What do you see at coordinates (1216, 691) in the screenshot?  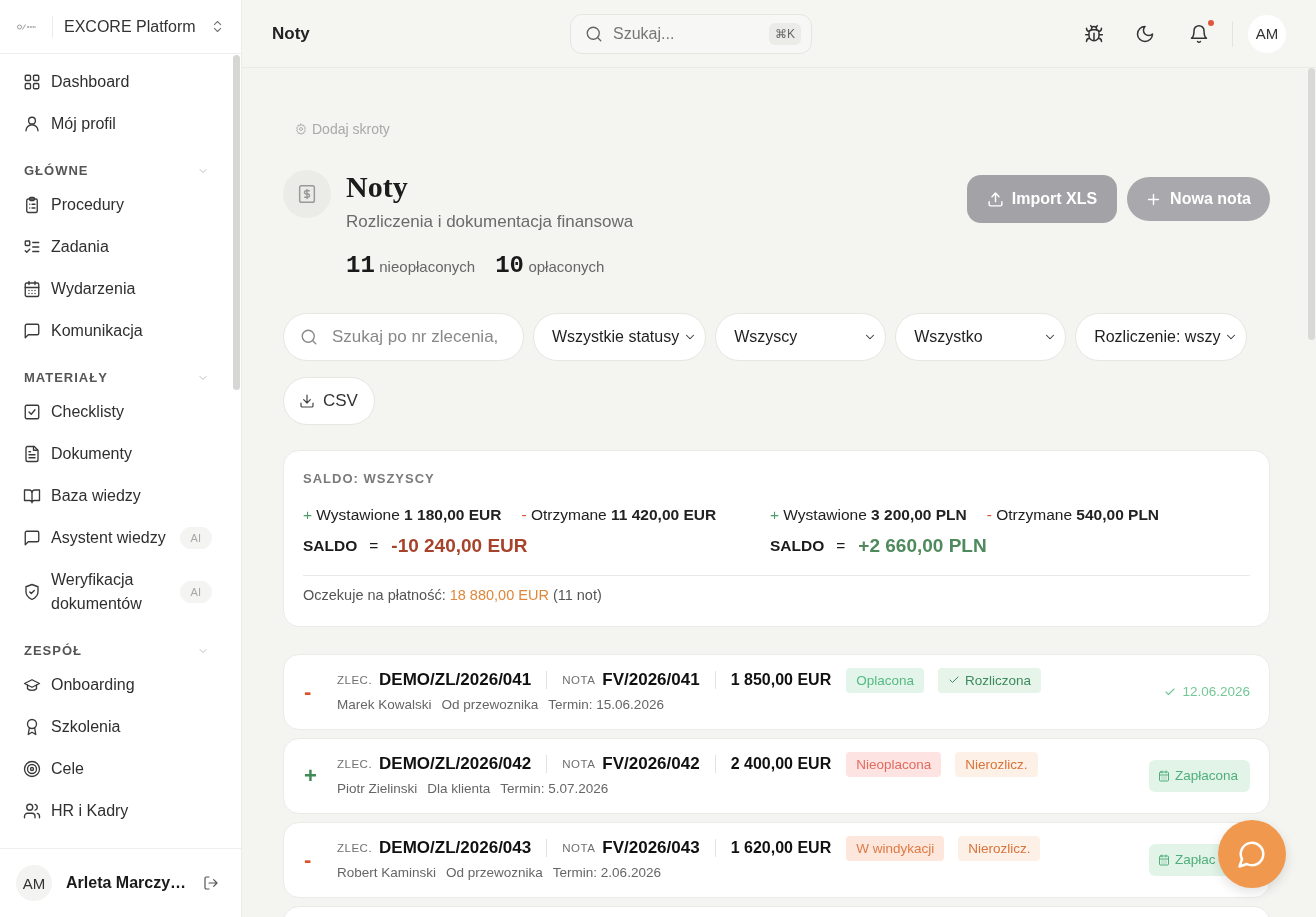 I see `payment-date: 12.06.2026` at bounding box center [1216, 691].